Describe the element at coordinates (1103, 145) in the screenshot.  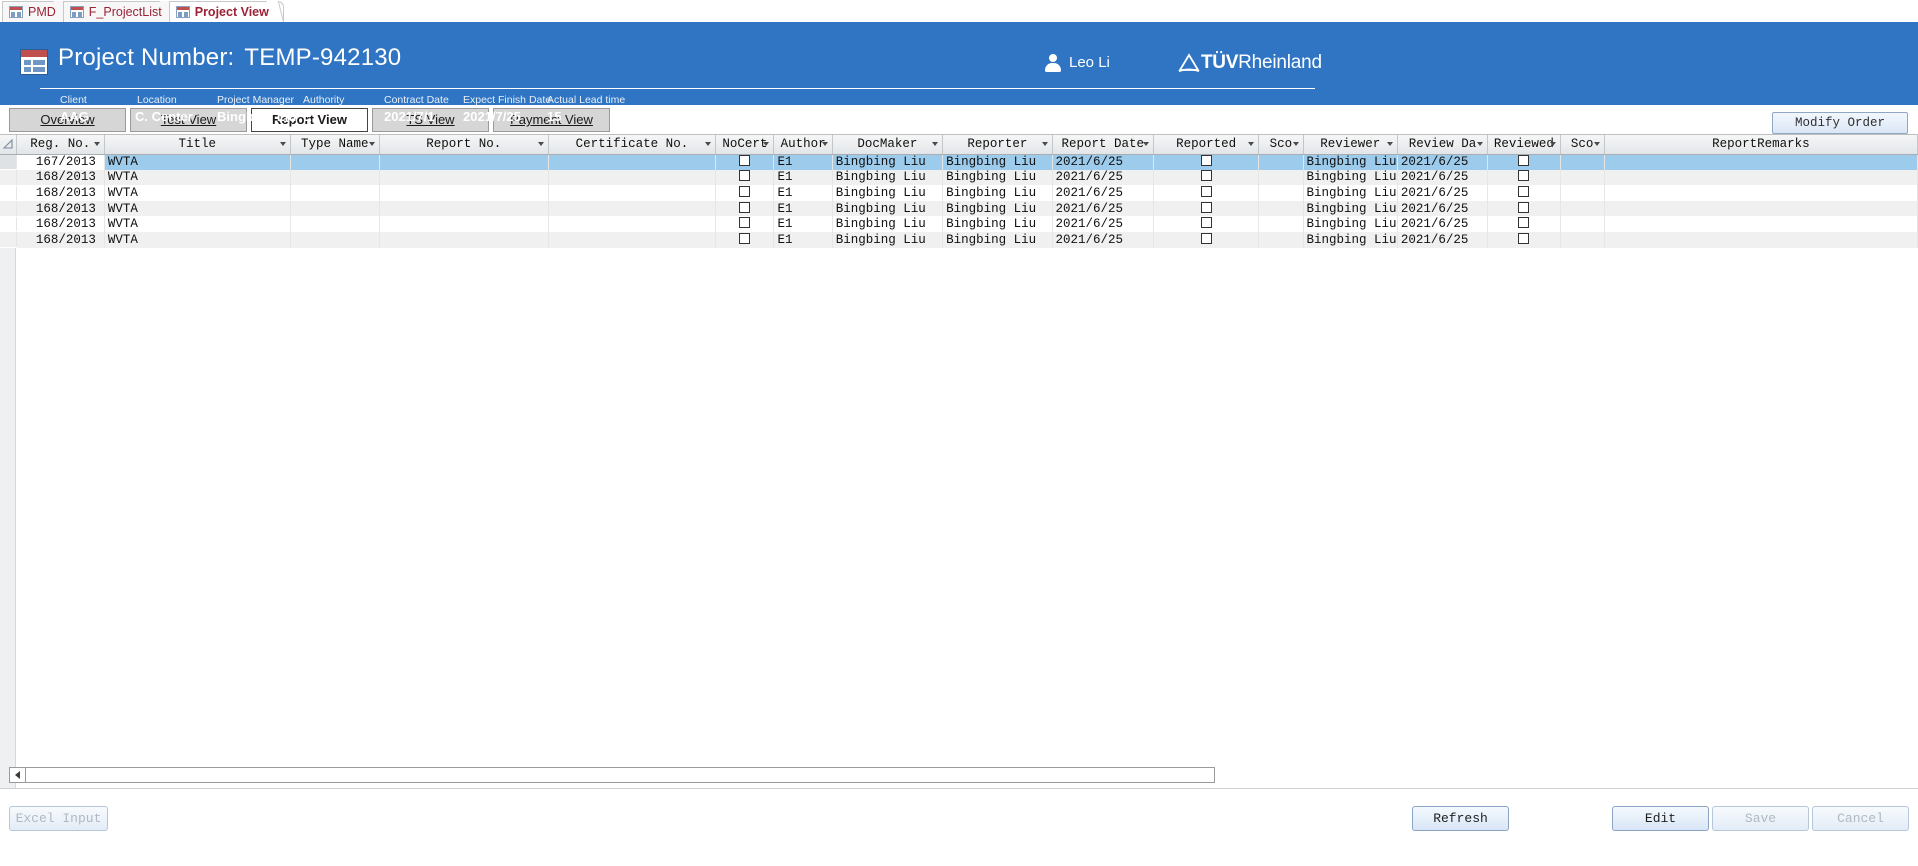
I see `column-header-report-date: Report Date` at that location.